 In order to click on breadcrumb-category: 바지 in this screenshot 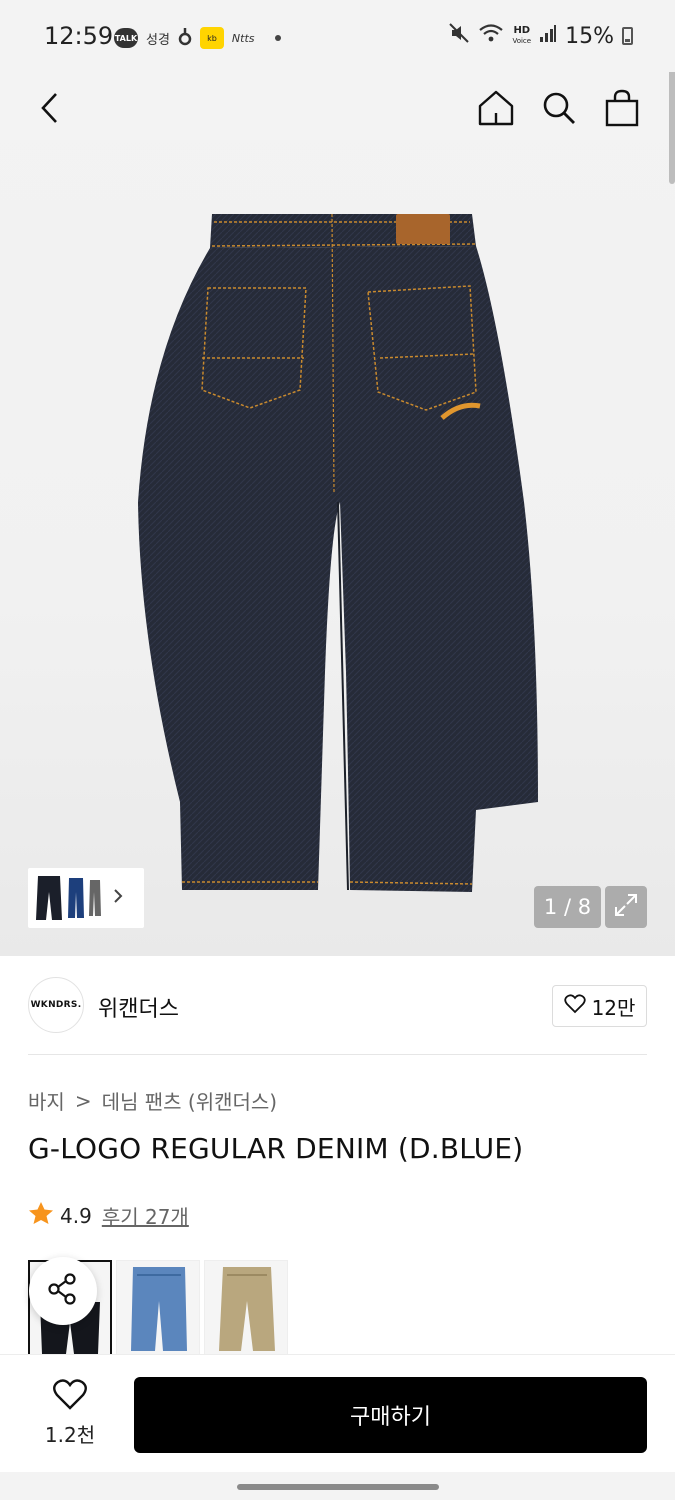, I will do `click(46, 1100)`.